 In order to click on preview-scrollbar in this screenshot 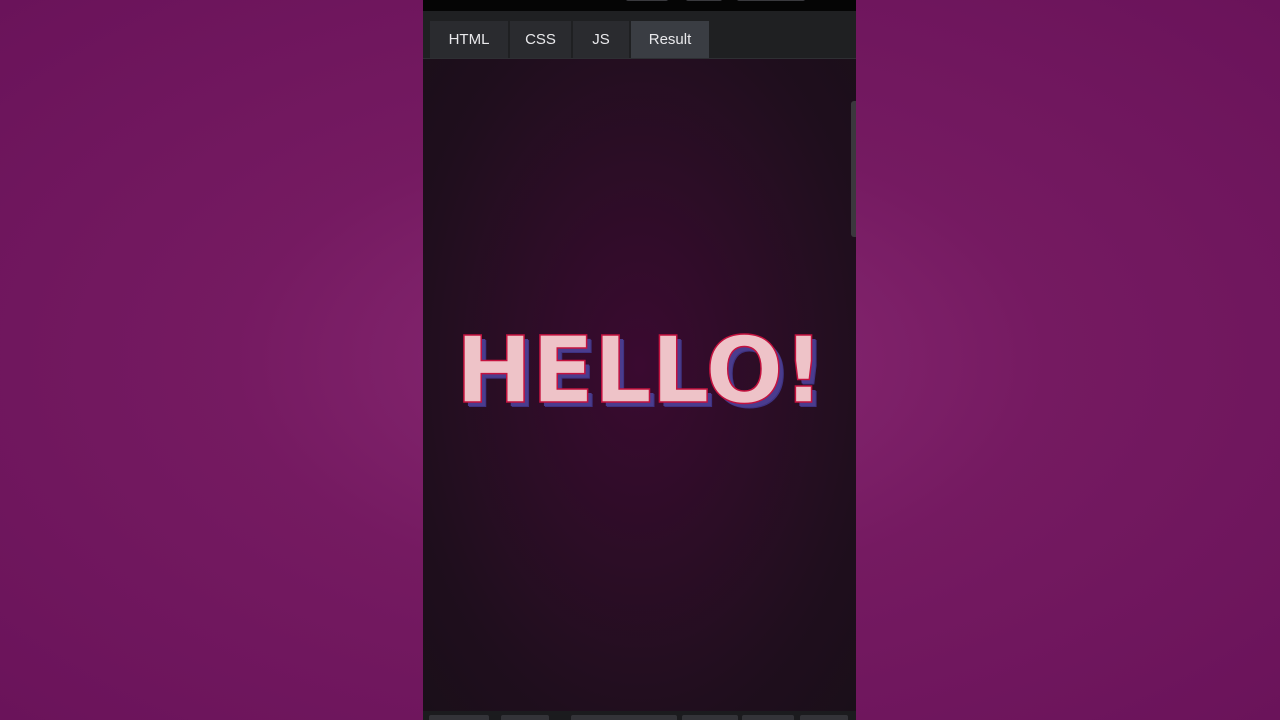, I will do `click(853, 169)`.